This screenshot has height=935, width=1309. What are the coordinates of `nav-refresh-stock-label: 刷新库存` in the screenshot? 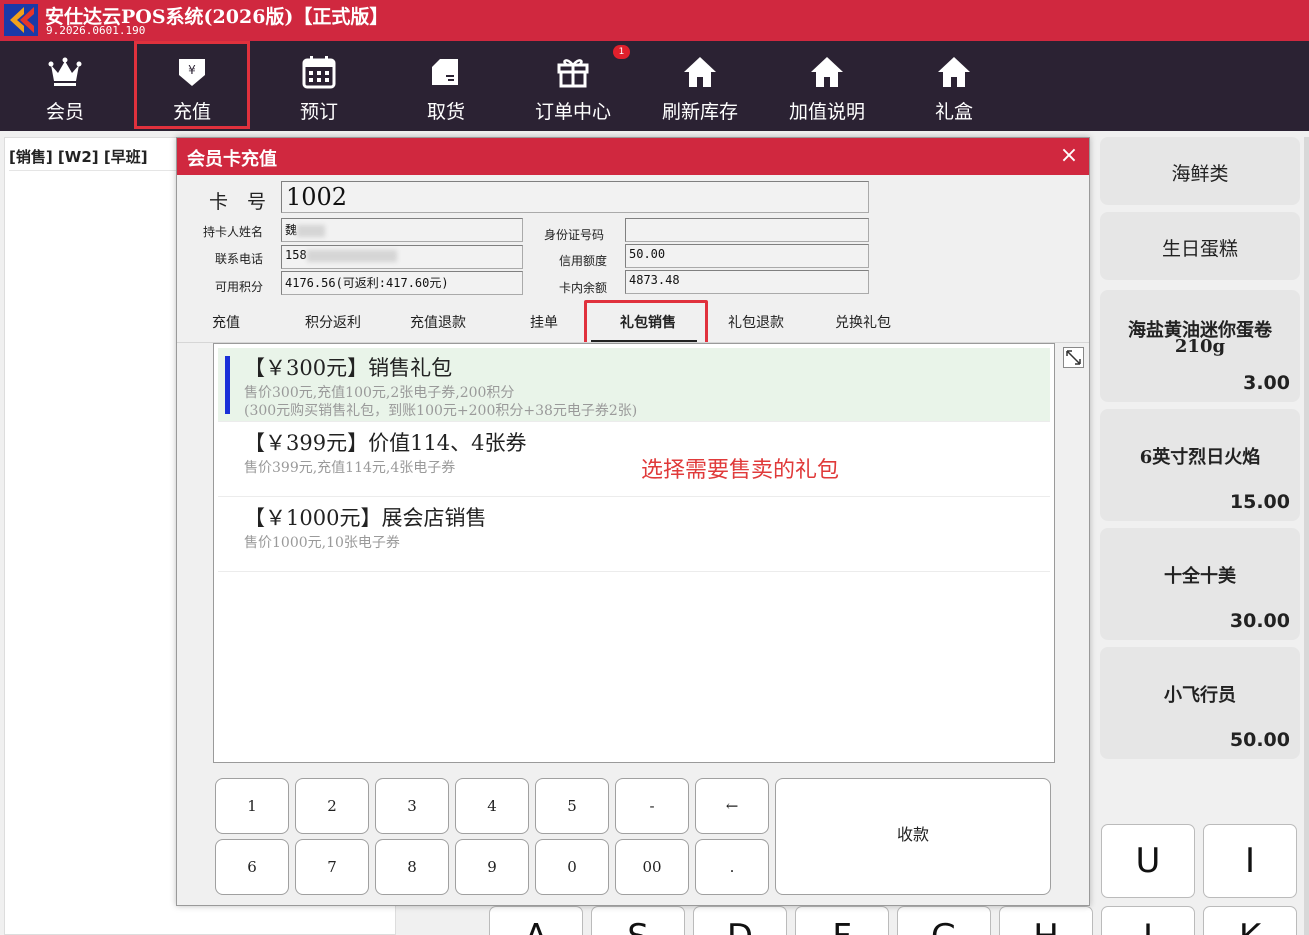 It's located at (699, 112).